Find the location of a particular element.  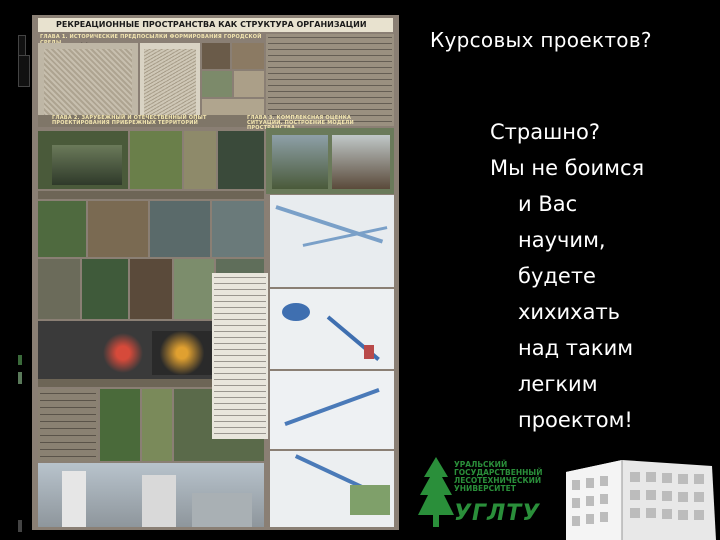

body-line: над таким is located at coordinates (576, 348).